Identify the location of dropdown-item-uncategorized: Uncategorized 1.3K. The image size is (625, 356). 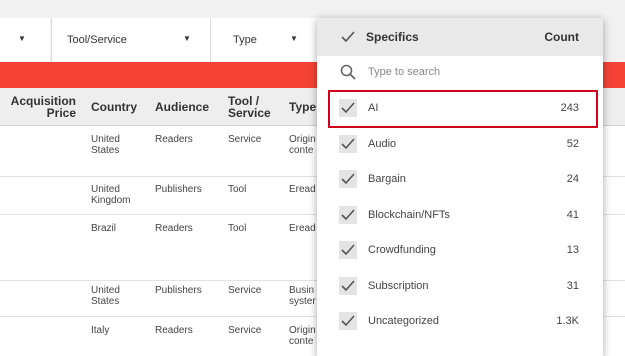
(460, 321).